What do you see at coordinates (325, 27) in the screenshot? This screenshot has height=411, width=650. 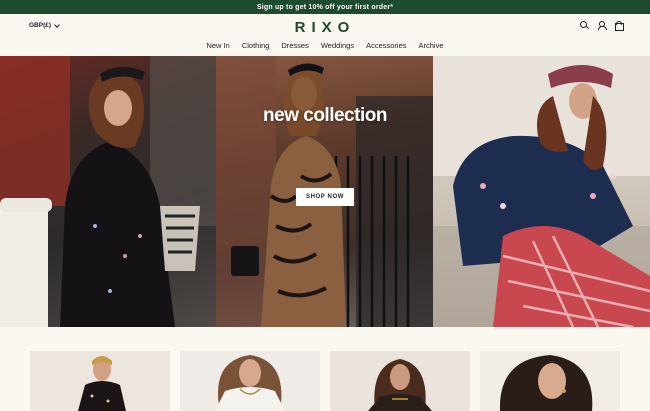 I see `brand-logo: RIXO` at bounding box center [325, 27].